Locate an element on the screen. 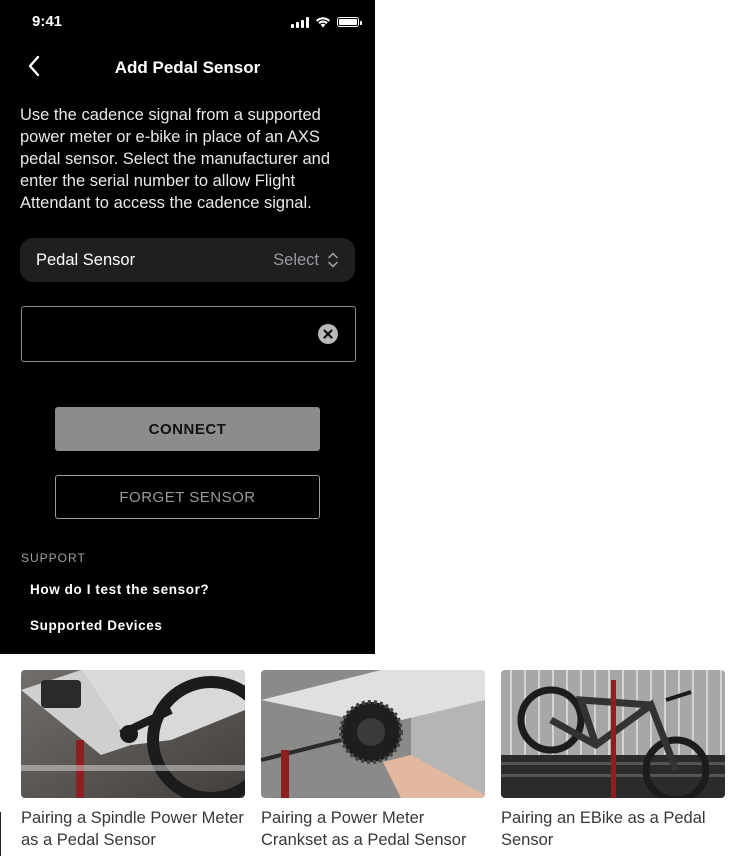 The width and height of the screenshot is (750, 856). serial-number-input is located at coordinates (176, 335).